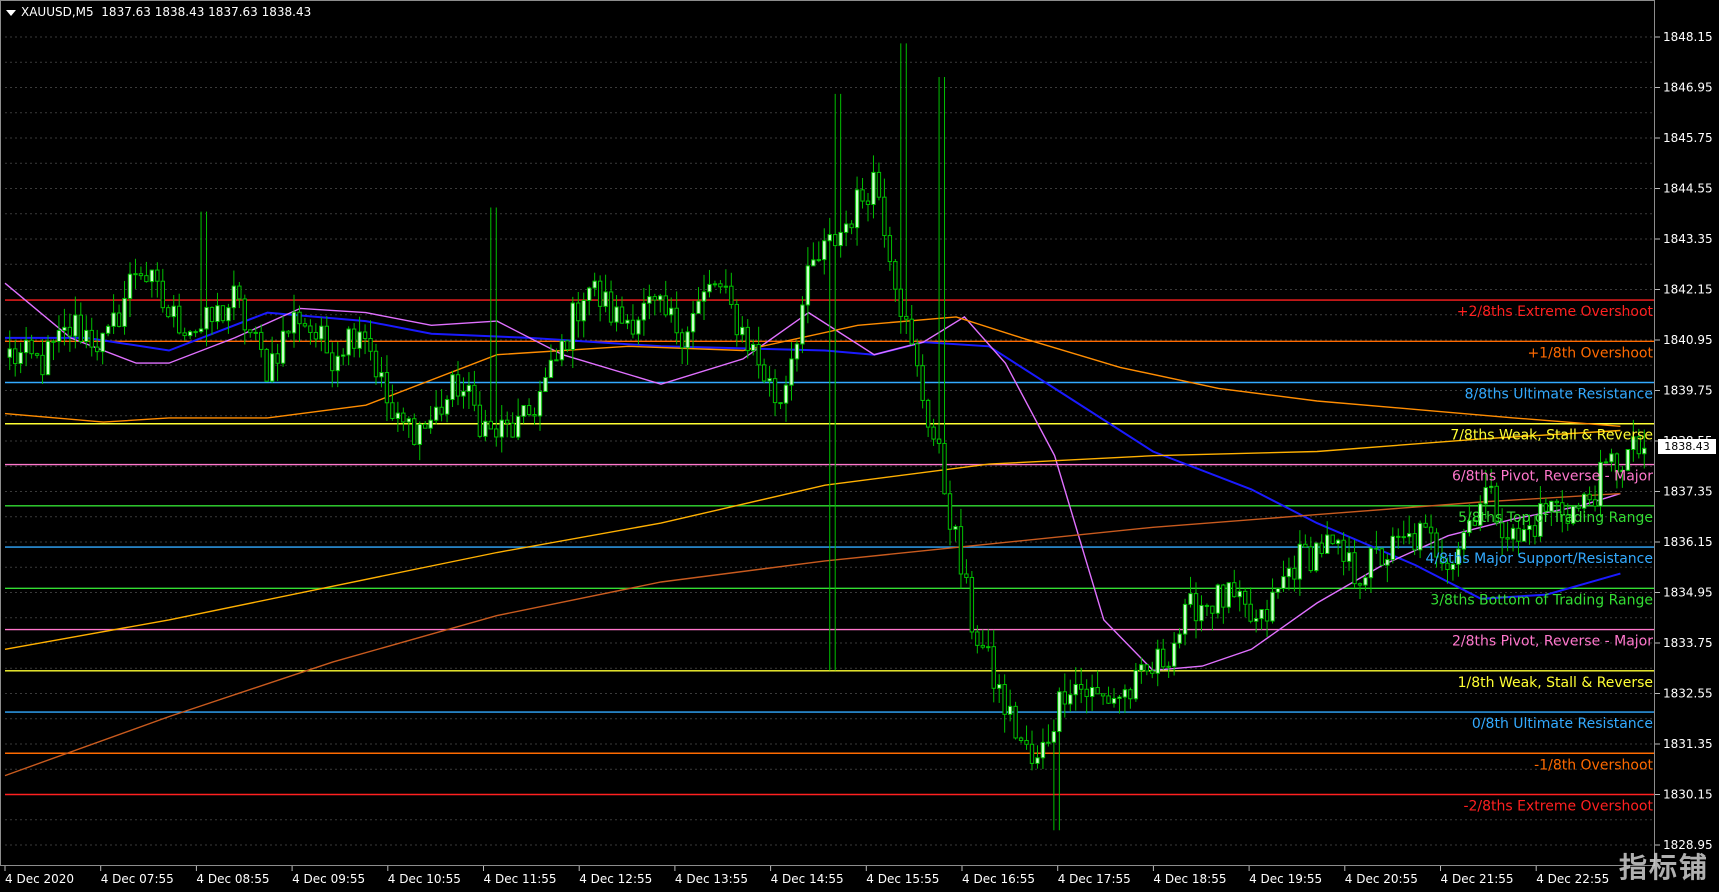 Image resolution: width=1719 pixels, height=892 pixels. What do you see at coordinates (424, 879) in the screenshot?
I see `time-tick-label: 4 Dec 10:55` at bounding box center [424, 879].